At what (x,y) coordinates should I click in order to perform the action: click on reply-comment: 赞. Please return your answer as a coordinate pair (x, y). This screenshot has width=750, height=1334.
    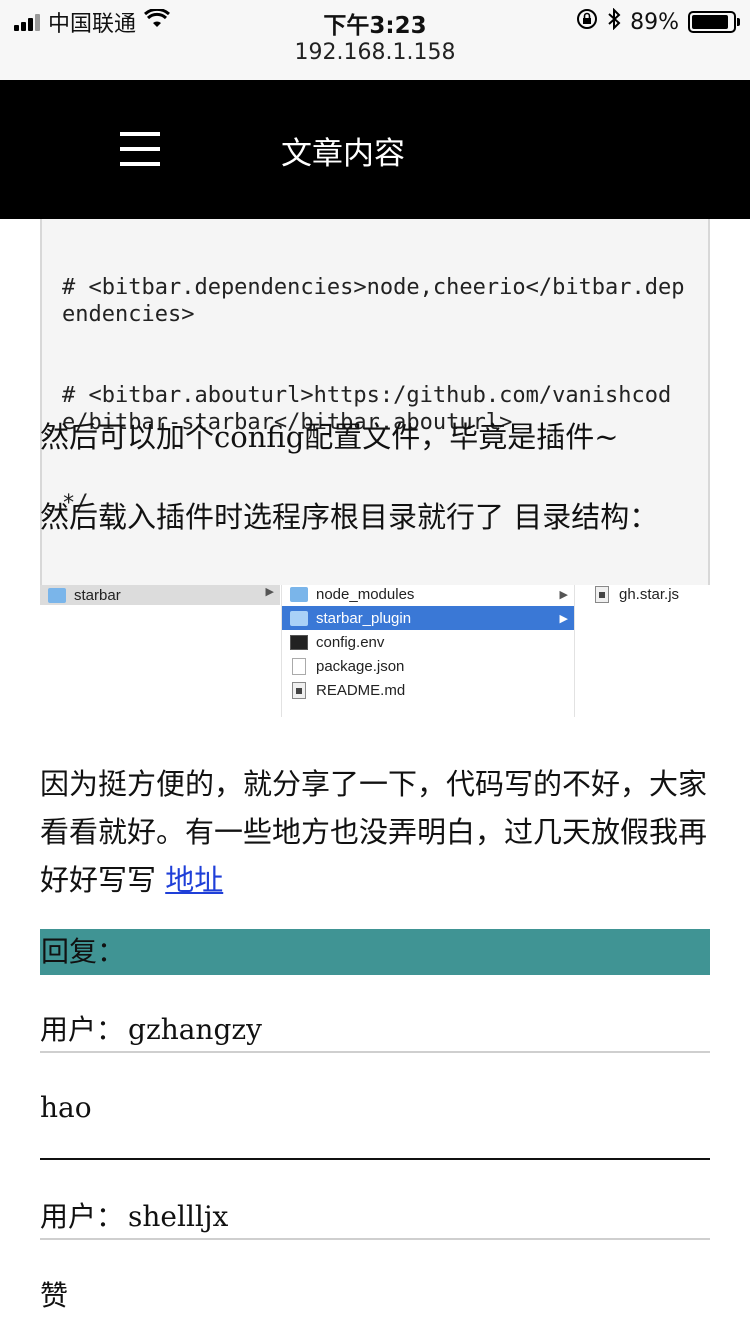
    Looking at the image, I should click on (54, 1295).